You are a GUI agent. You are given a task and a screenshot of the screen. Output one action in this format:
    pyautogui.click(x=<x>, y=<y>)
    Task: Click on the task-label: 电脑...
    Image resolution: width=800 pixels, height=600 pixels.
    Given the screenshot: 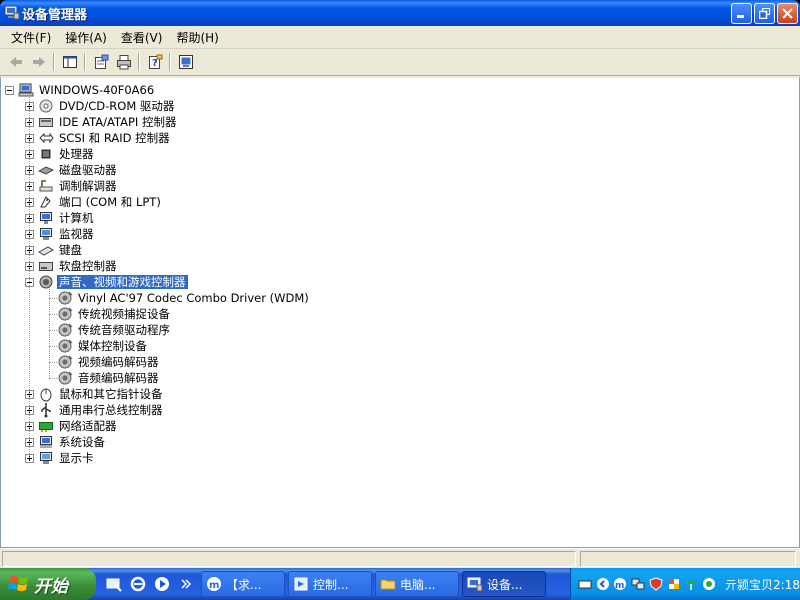 What is the action you would take?
    pyautogui.click(x=418, y=584)
    